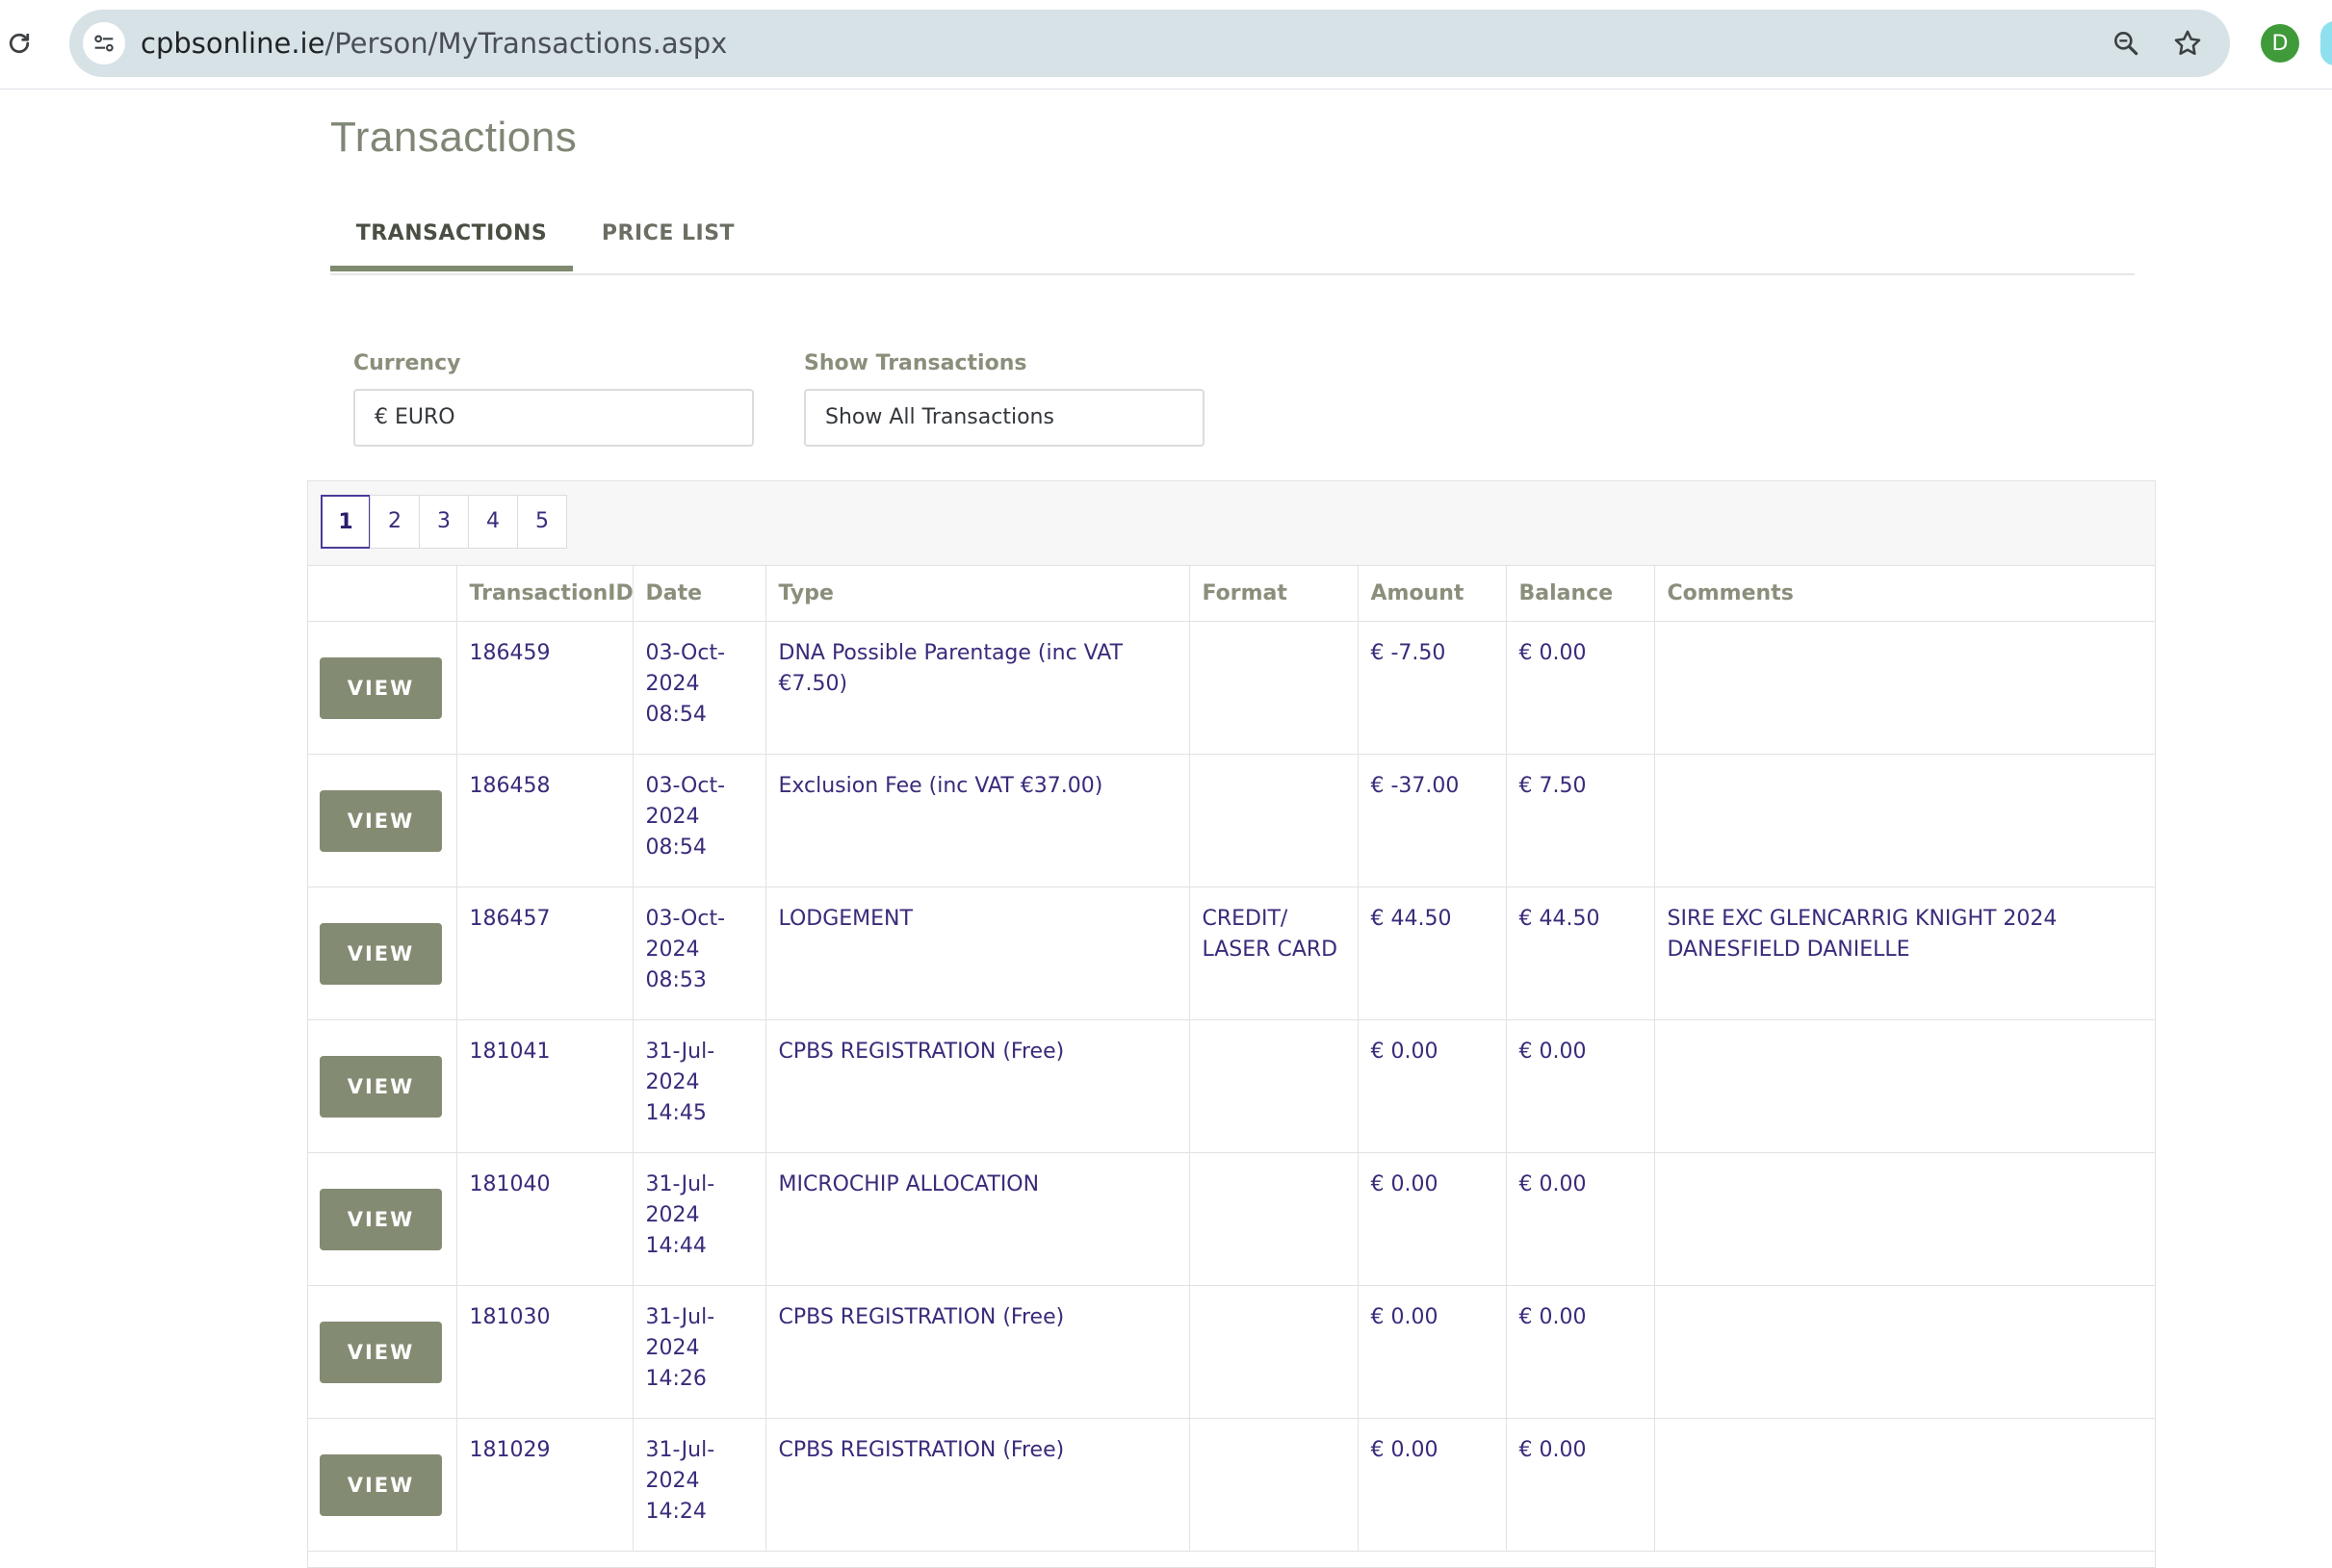 Image resolution: width=2332 pixels, height=1568 pixels. What do you see at coordinates (699, 1485) in the screenshot?
I see `transaction-date: 31-Jul- 2024 14:24` at bounding box center [699, 1485].